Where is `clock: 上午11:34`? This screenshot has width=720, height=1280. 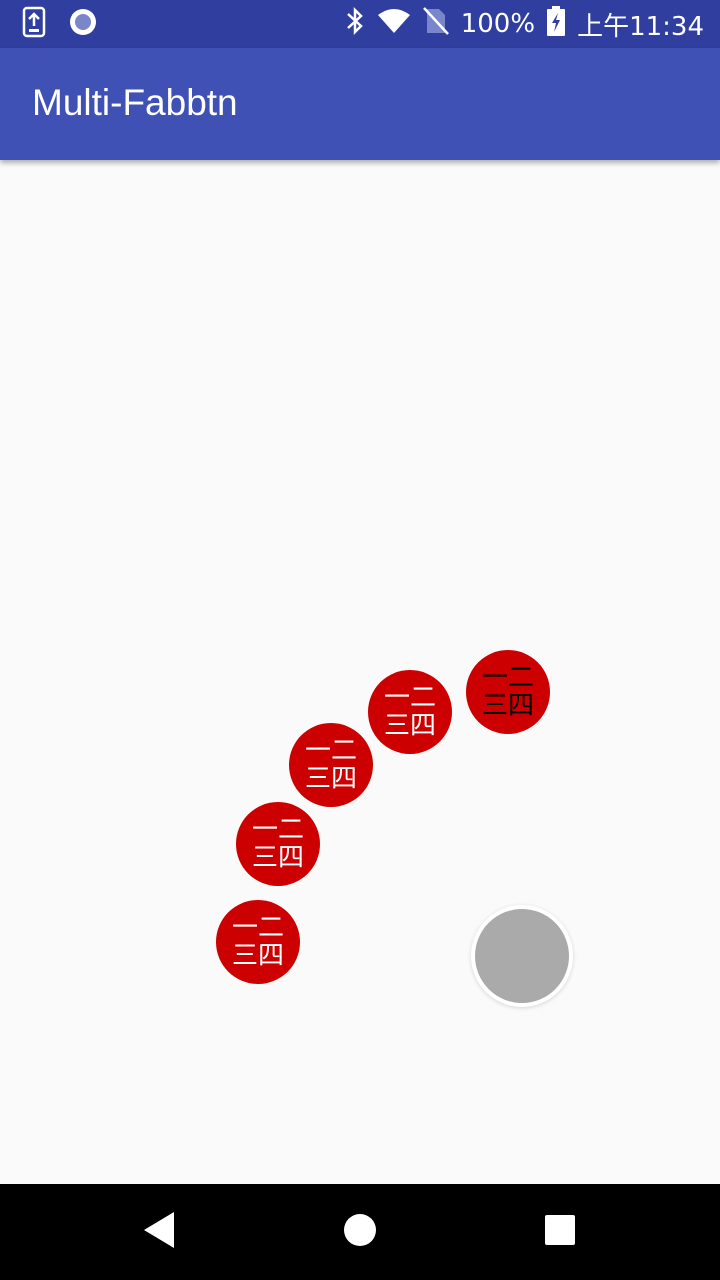
clock: 上午11:34 is located at coordinates (640, 26).